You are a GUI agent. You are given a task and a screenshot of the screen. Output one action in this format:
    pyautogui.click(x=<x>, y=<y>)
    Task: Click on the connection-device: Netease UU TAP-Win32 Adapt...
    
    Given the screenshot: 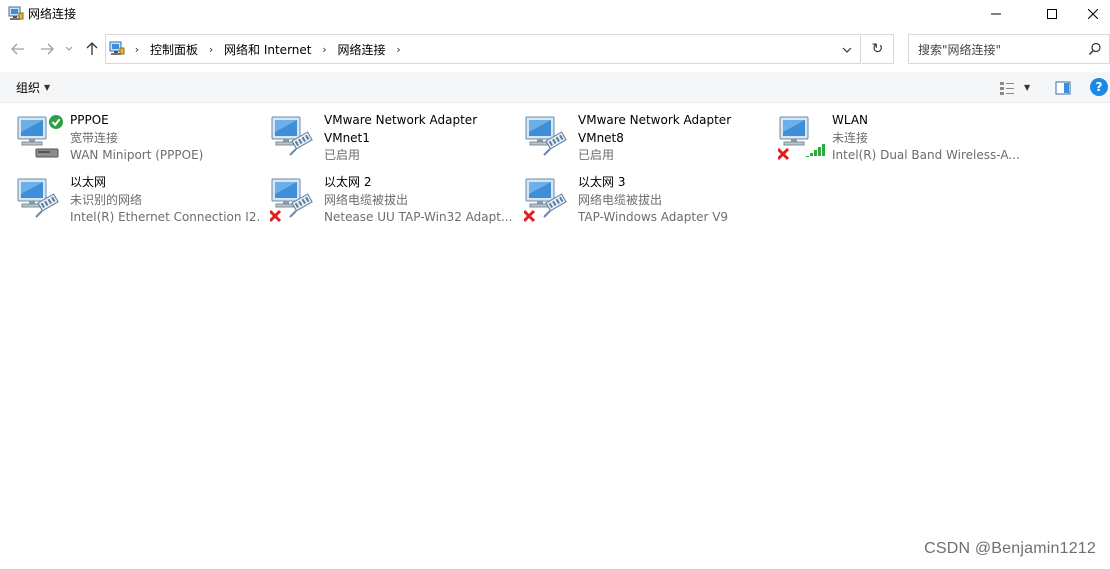 What is the action you would take?
    pyautogui.click(x=418, y=217)
    